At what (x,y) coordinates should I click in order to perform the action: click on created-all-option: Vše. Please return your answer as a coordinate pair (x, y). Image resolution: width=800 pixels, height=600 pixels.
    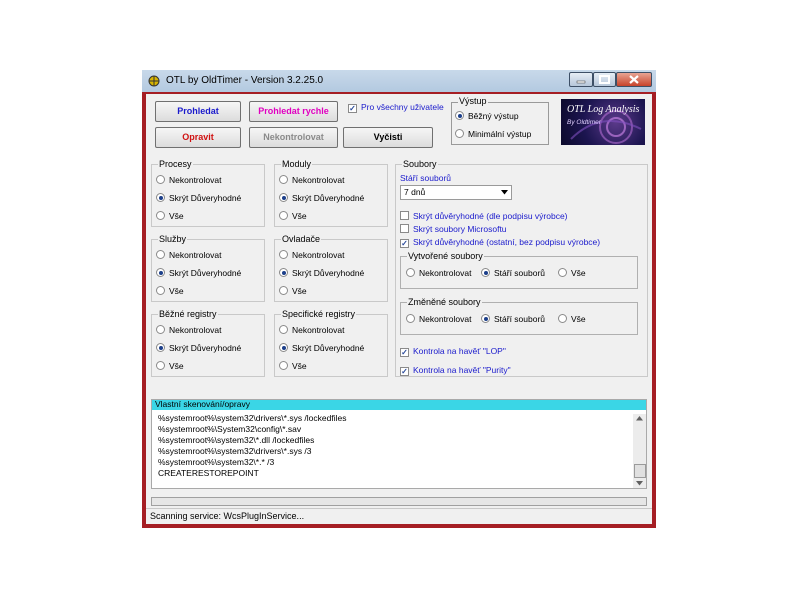
    Looking at the image, I should click on (572, 273).